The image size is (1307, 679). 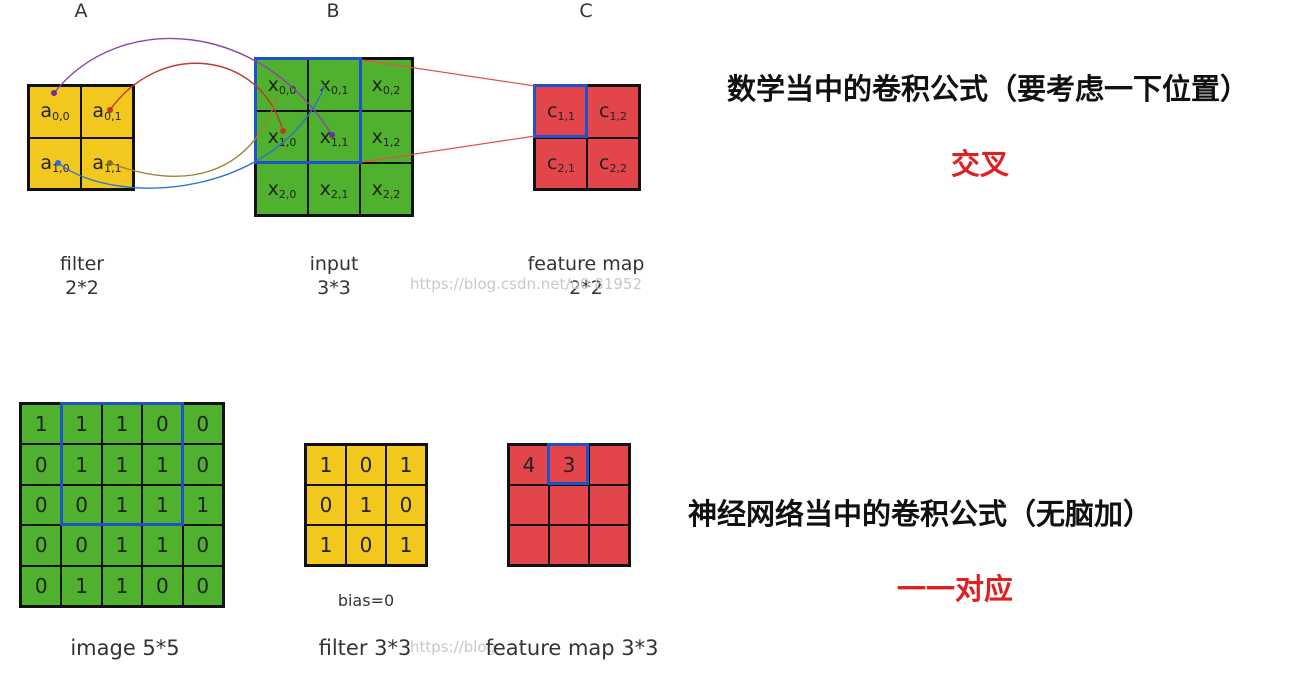 What do you see at coordinates (586, 264) in the screenshot?
I see `top-feature-caption-line1: feature map` at bounding box center [586, 264].